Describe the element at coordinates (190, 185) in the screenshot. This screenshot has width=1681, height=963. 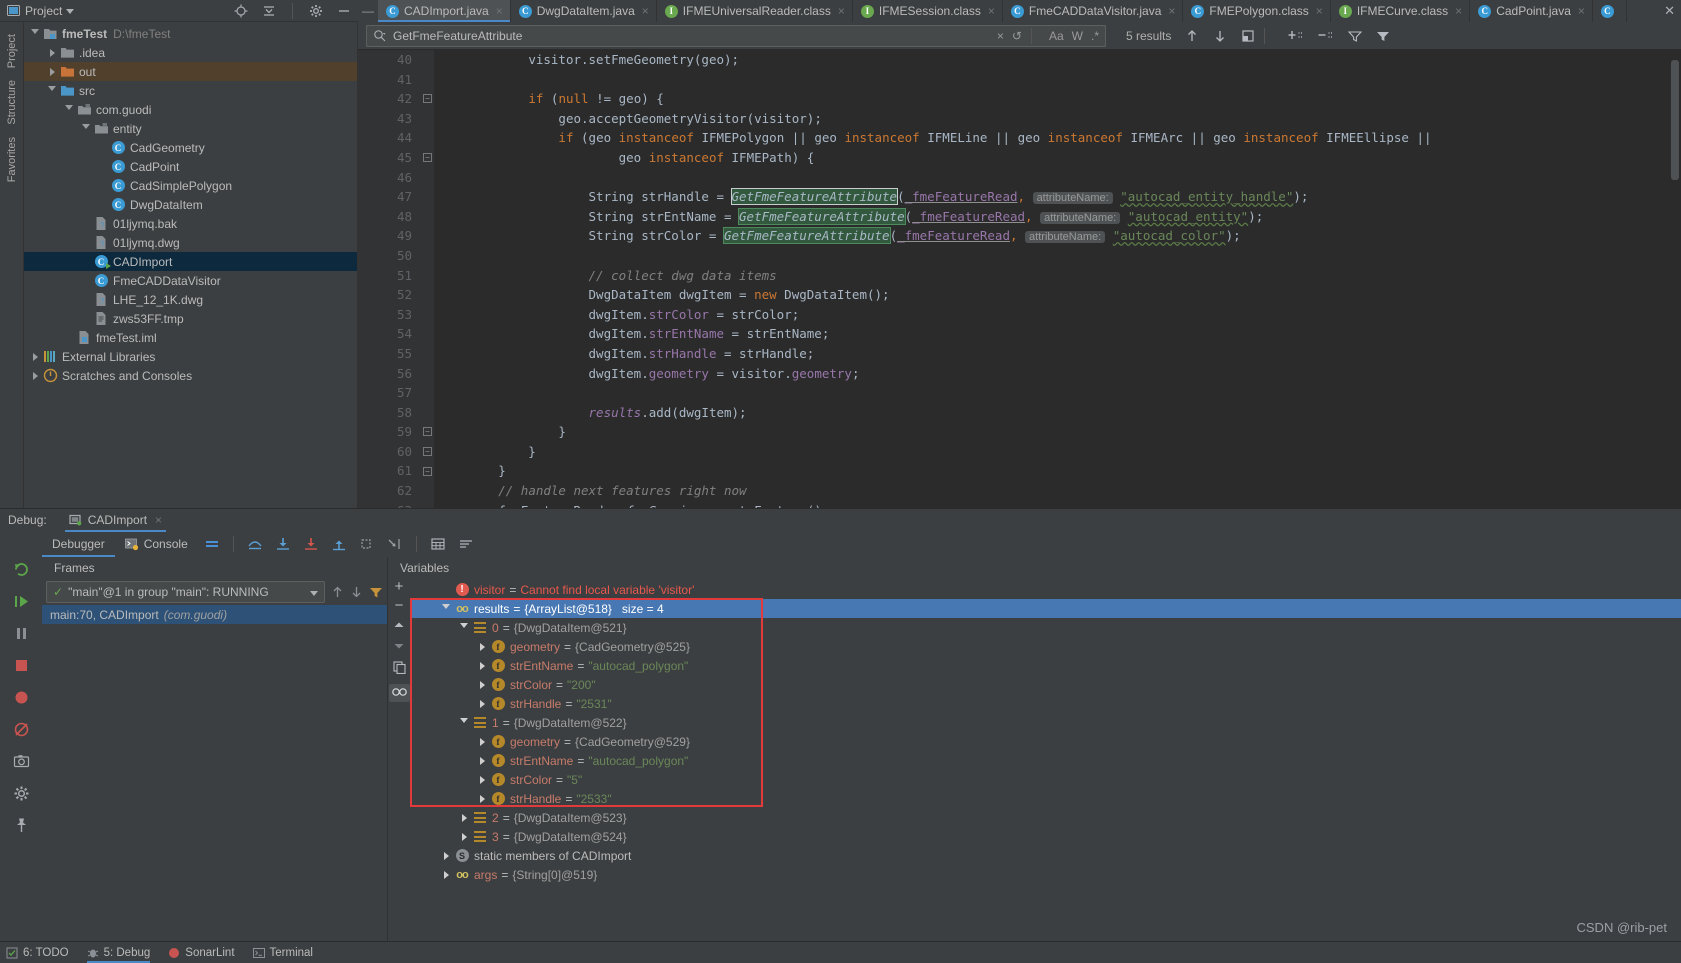
I see `tree-node-cadsimplepolygon: C CadSimplePolygon` at that location.